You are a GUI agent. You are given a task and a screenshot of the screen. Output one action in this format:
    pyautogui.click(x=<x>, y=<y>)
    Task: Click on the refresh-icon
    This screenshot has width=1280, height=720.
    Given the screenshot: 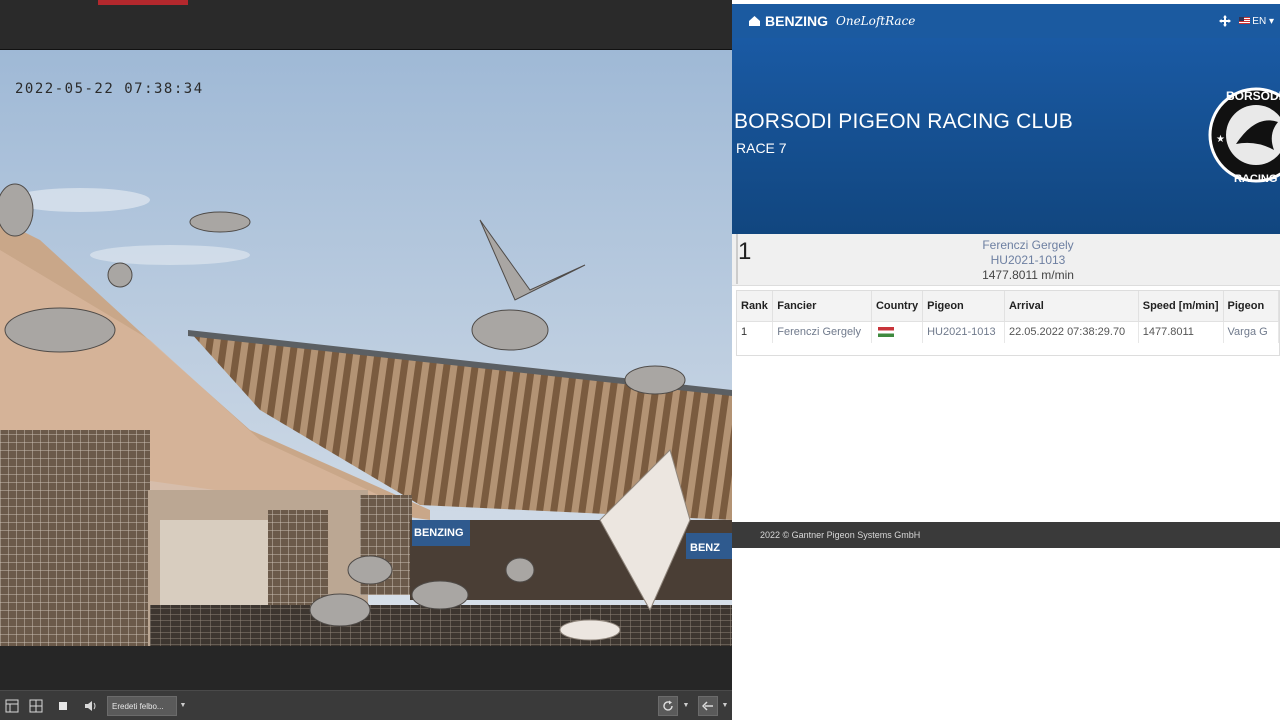 What is the action you would take?
    pyautogui.click(x=668, y=706)
    